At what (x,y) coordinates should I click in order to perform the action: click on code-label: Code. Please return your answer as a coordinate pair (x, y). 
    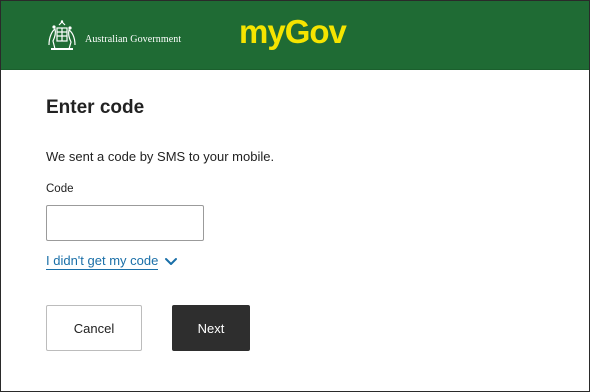
    Looking at the image, I should click on (60, 189).